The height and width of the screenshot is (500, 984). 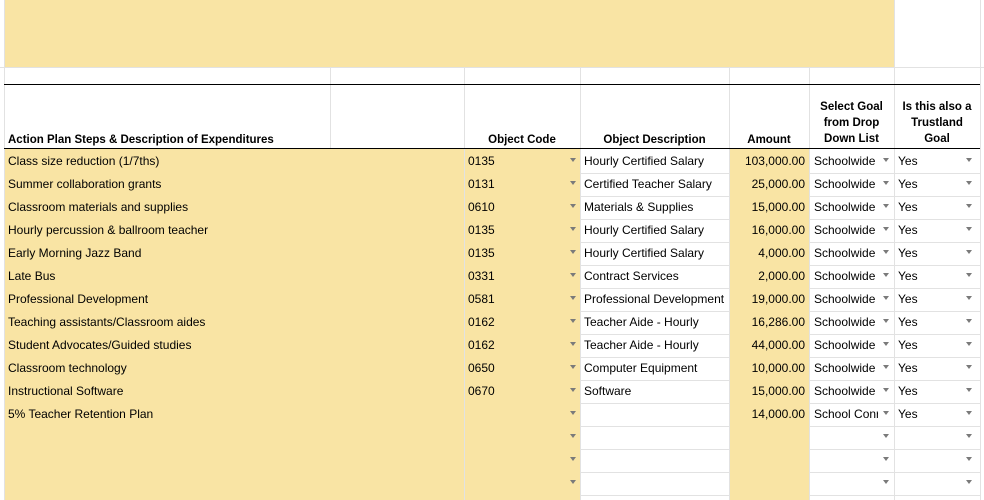 I want to click on amount-cell: 14,000.00, so click(x=767, y=414).